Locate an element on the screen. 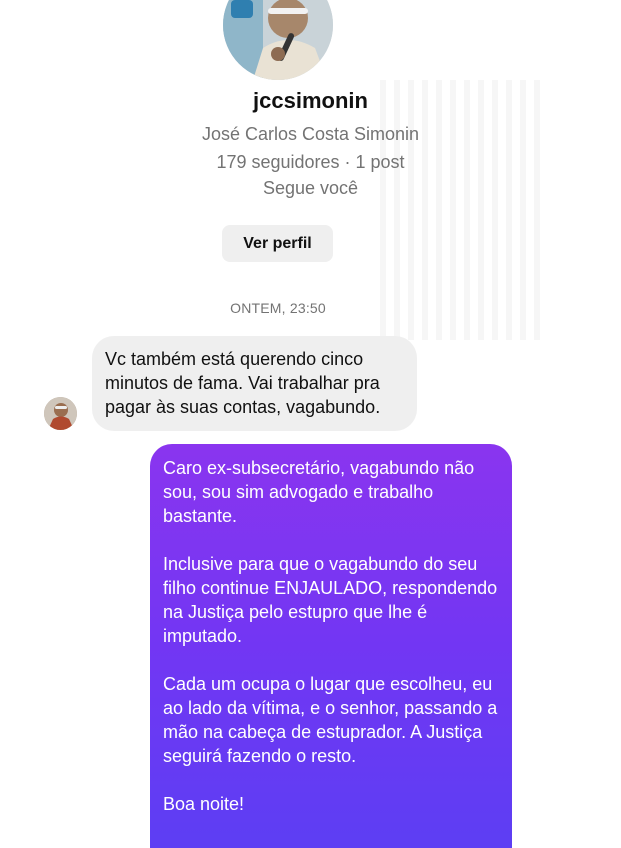 The width and height of the screenshot is (621, 848). sender-avatar is located at coordinates (60, 413).